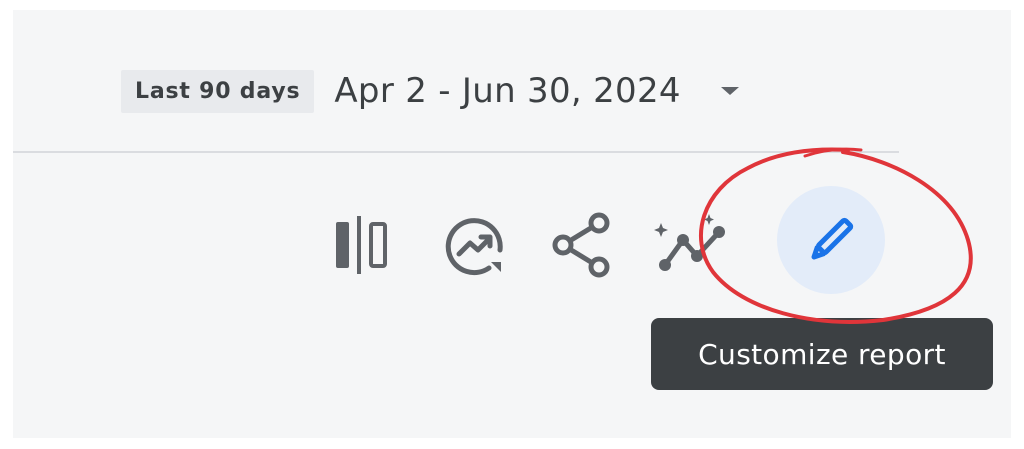  Describe the element at coordinates (689, 242) in the screenshot. I see `sparkle-trend-icon` at that location.